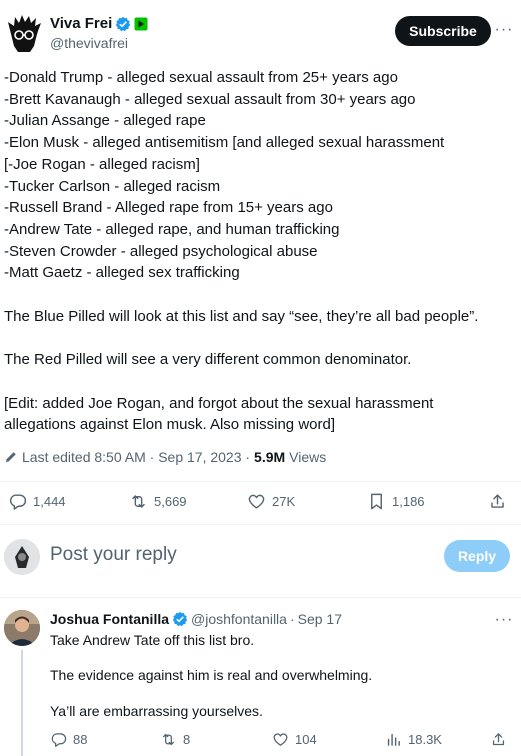 The image size is (521, 756). What do you see at coordinates (156, 711) in the screenshot?
I see `reply-text-line: Ya’ll are embarrassing yourselves.` at bounding box center [156, 711].